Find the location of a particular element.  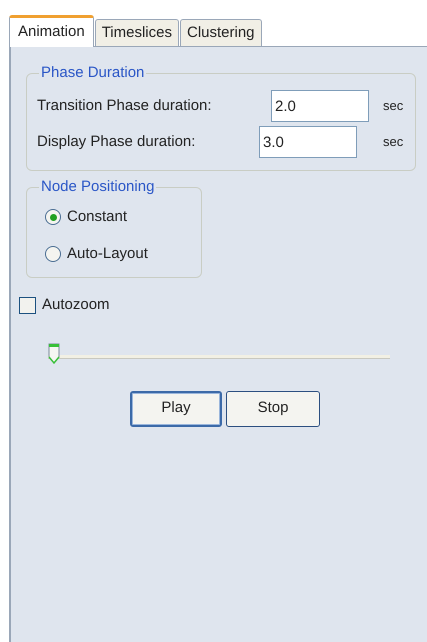

radio-option: Constant is located at coordinates (123, 217).